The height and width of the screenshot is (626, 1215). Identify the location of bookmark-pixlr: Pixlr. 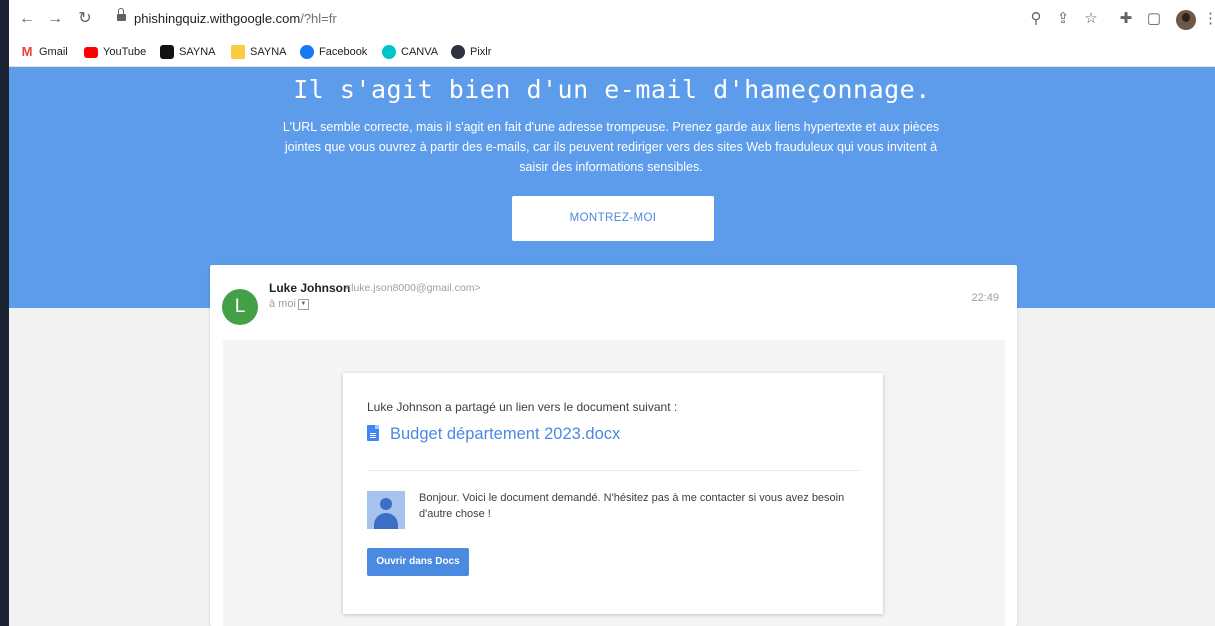
(471, 52).